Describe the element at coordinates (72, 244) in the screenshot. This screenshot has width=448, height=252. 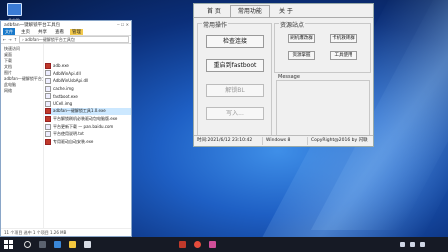
I see `folder-icon` at that location.